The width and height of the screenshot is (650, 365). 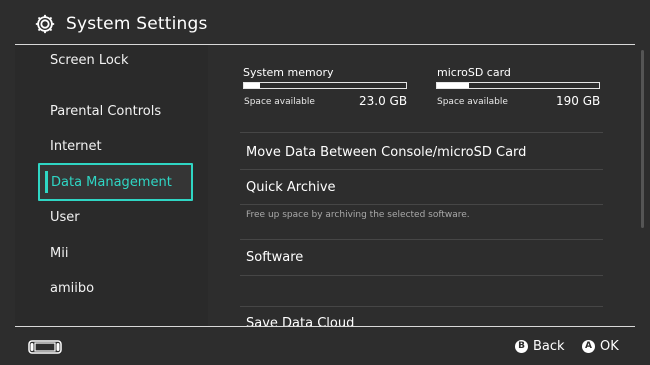 What do you see at coordinates (111, 182) in the screenshot?
I see `sidebar-item-label: Data Management` at bounding box center [111, 182].